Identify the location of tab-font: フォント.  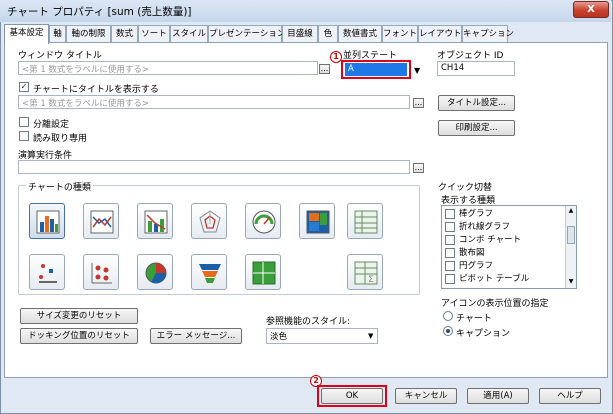
(400, 34).